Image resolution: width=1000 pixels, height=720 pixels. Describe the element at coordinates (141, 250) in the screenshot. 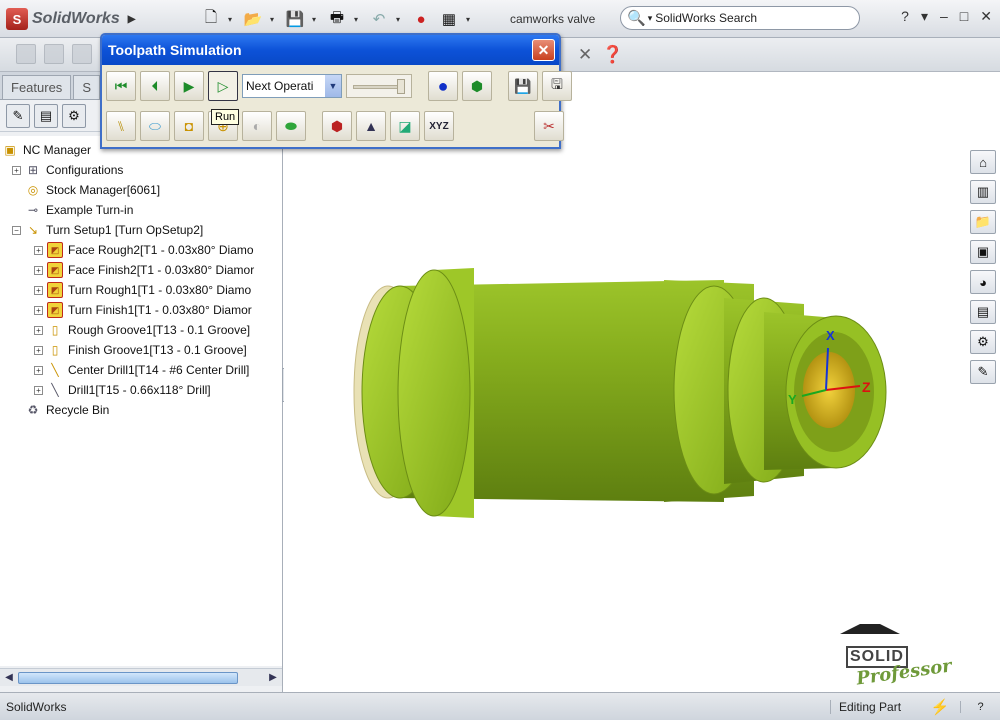

I see `tree-item: + ◩ Face Rough2[T1 - 0.03x80° Diamo` at that location.